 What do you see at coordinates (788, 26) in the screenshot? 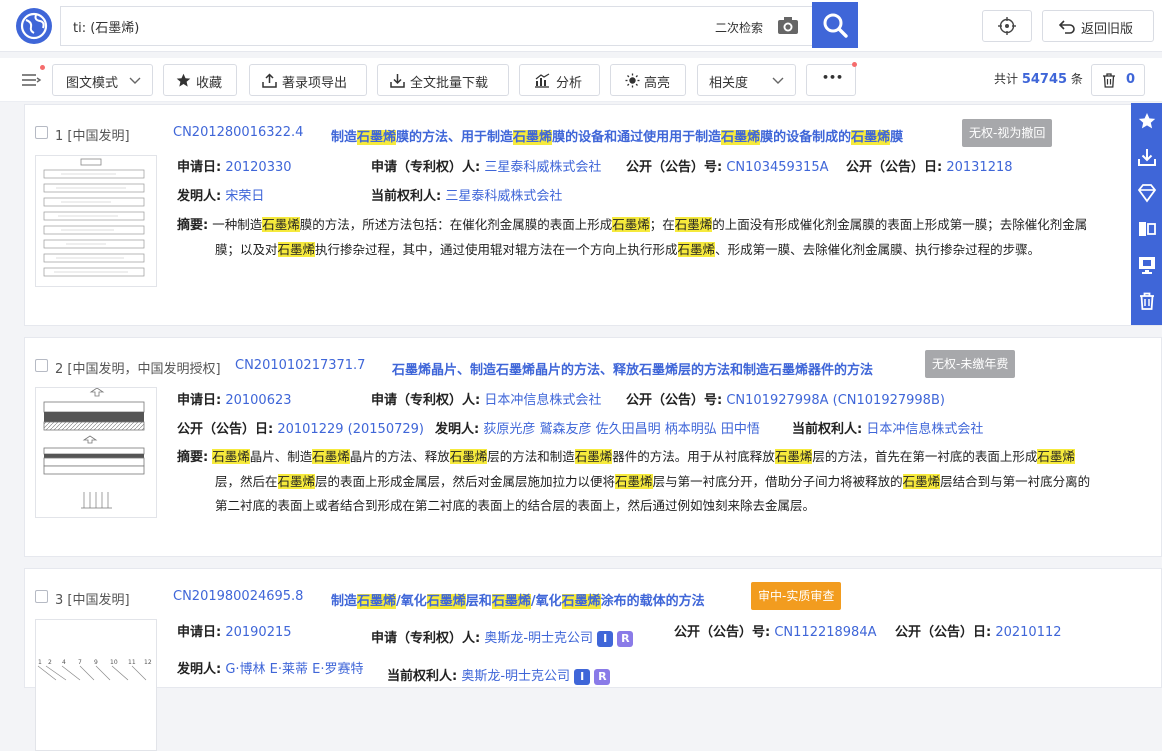
I see `camera-icon` at bounding box center [788, 26].